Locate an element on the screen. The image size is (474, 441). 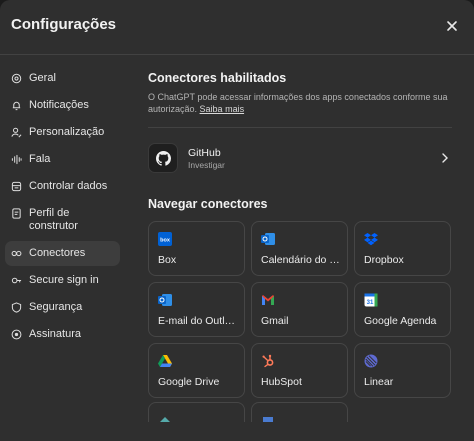
github-name: GitHub is located at coordinates (204, 152).